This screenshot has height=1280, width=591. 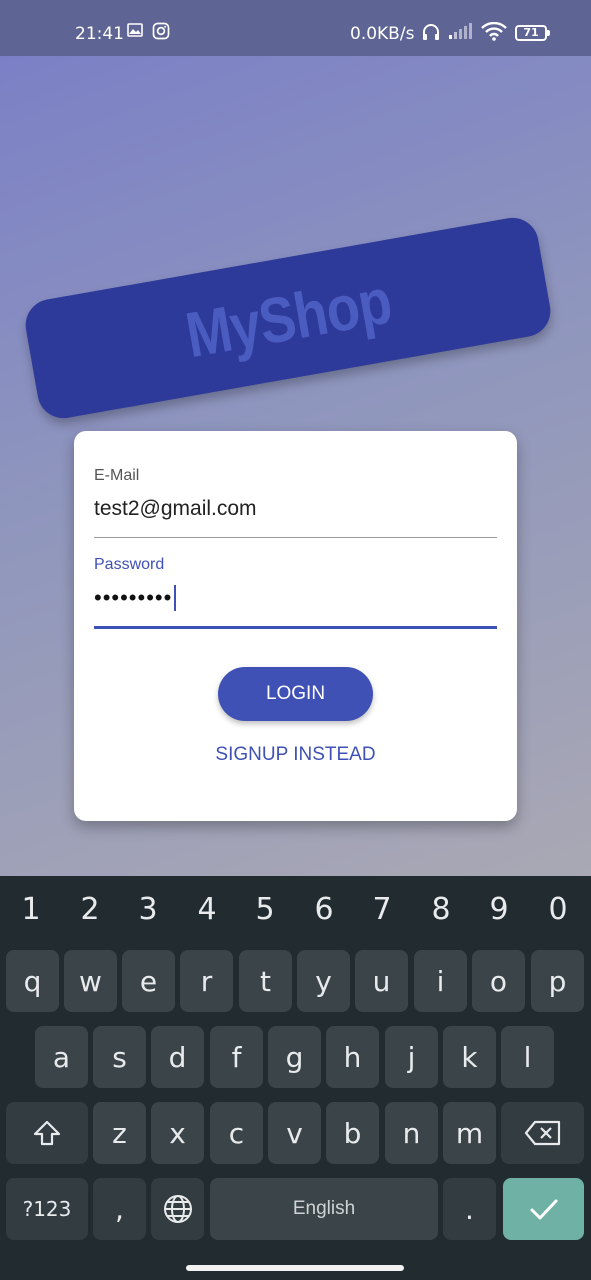 What do you see at coordinates (461, 33) in the screenshot?
I see `signal-icon` at bounding box center [461, 33].